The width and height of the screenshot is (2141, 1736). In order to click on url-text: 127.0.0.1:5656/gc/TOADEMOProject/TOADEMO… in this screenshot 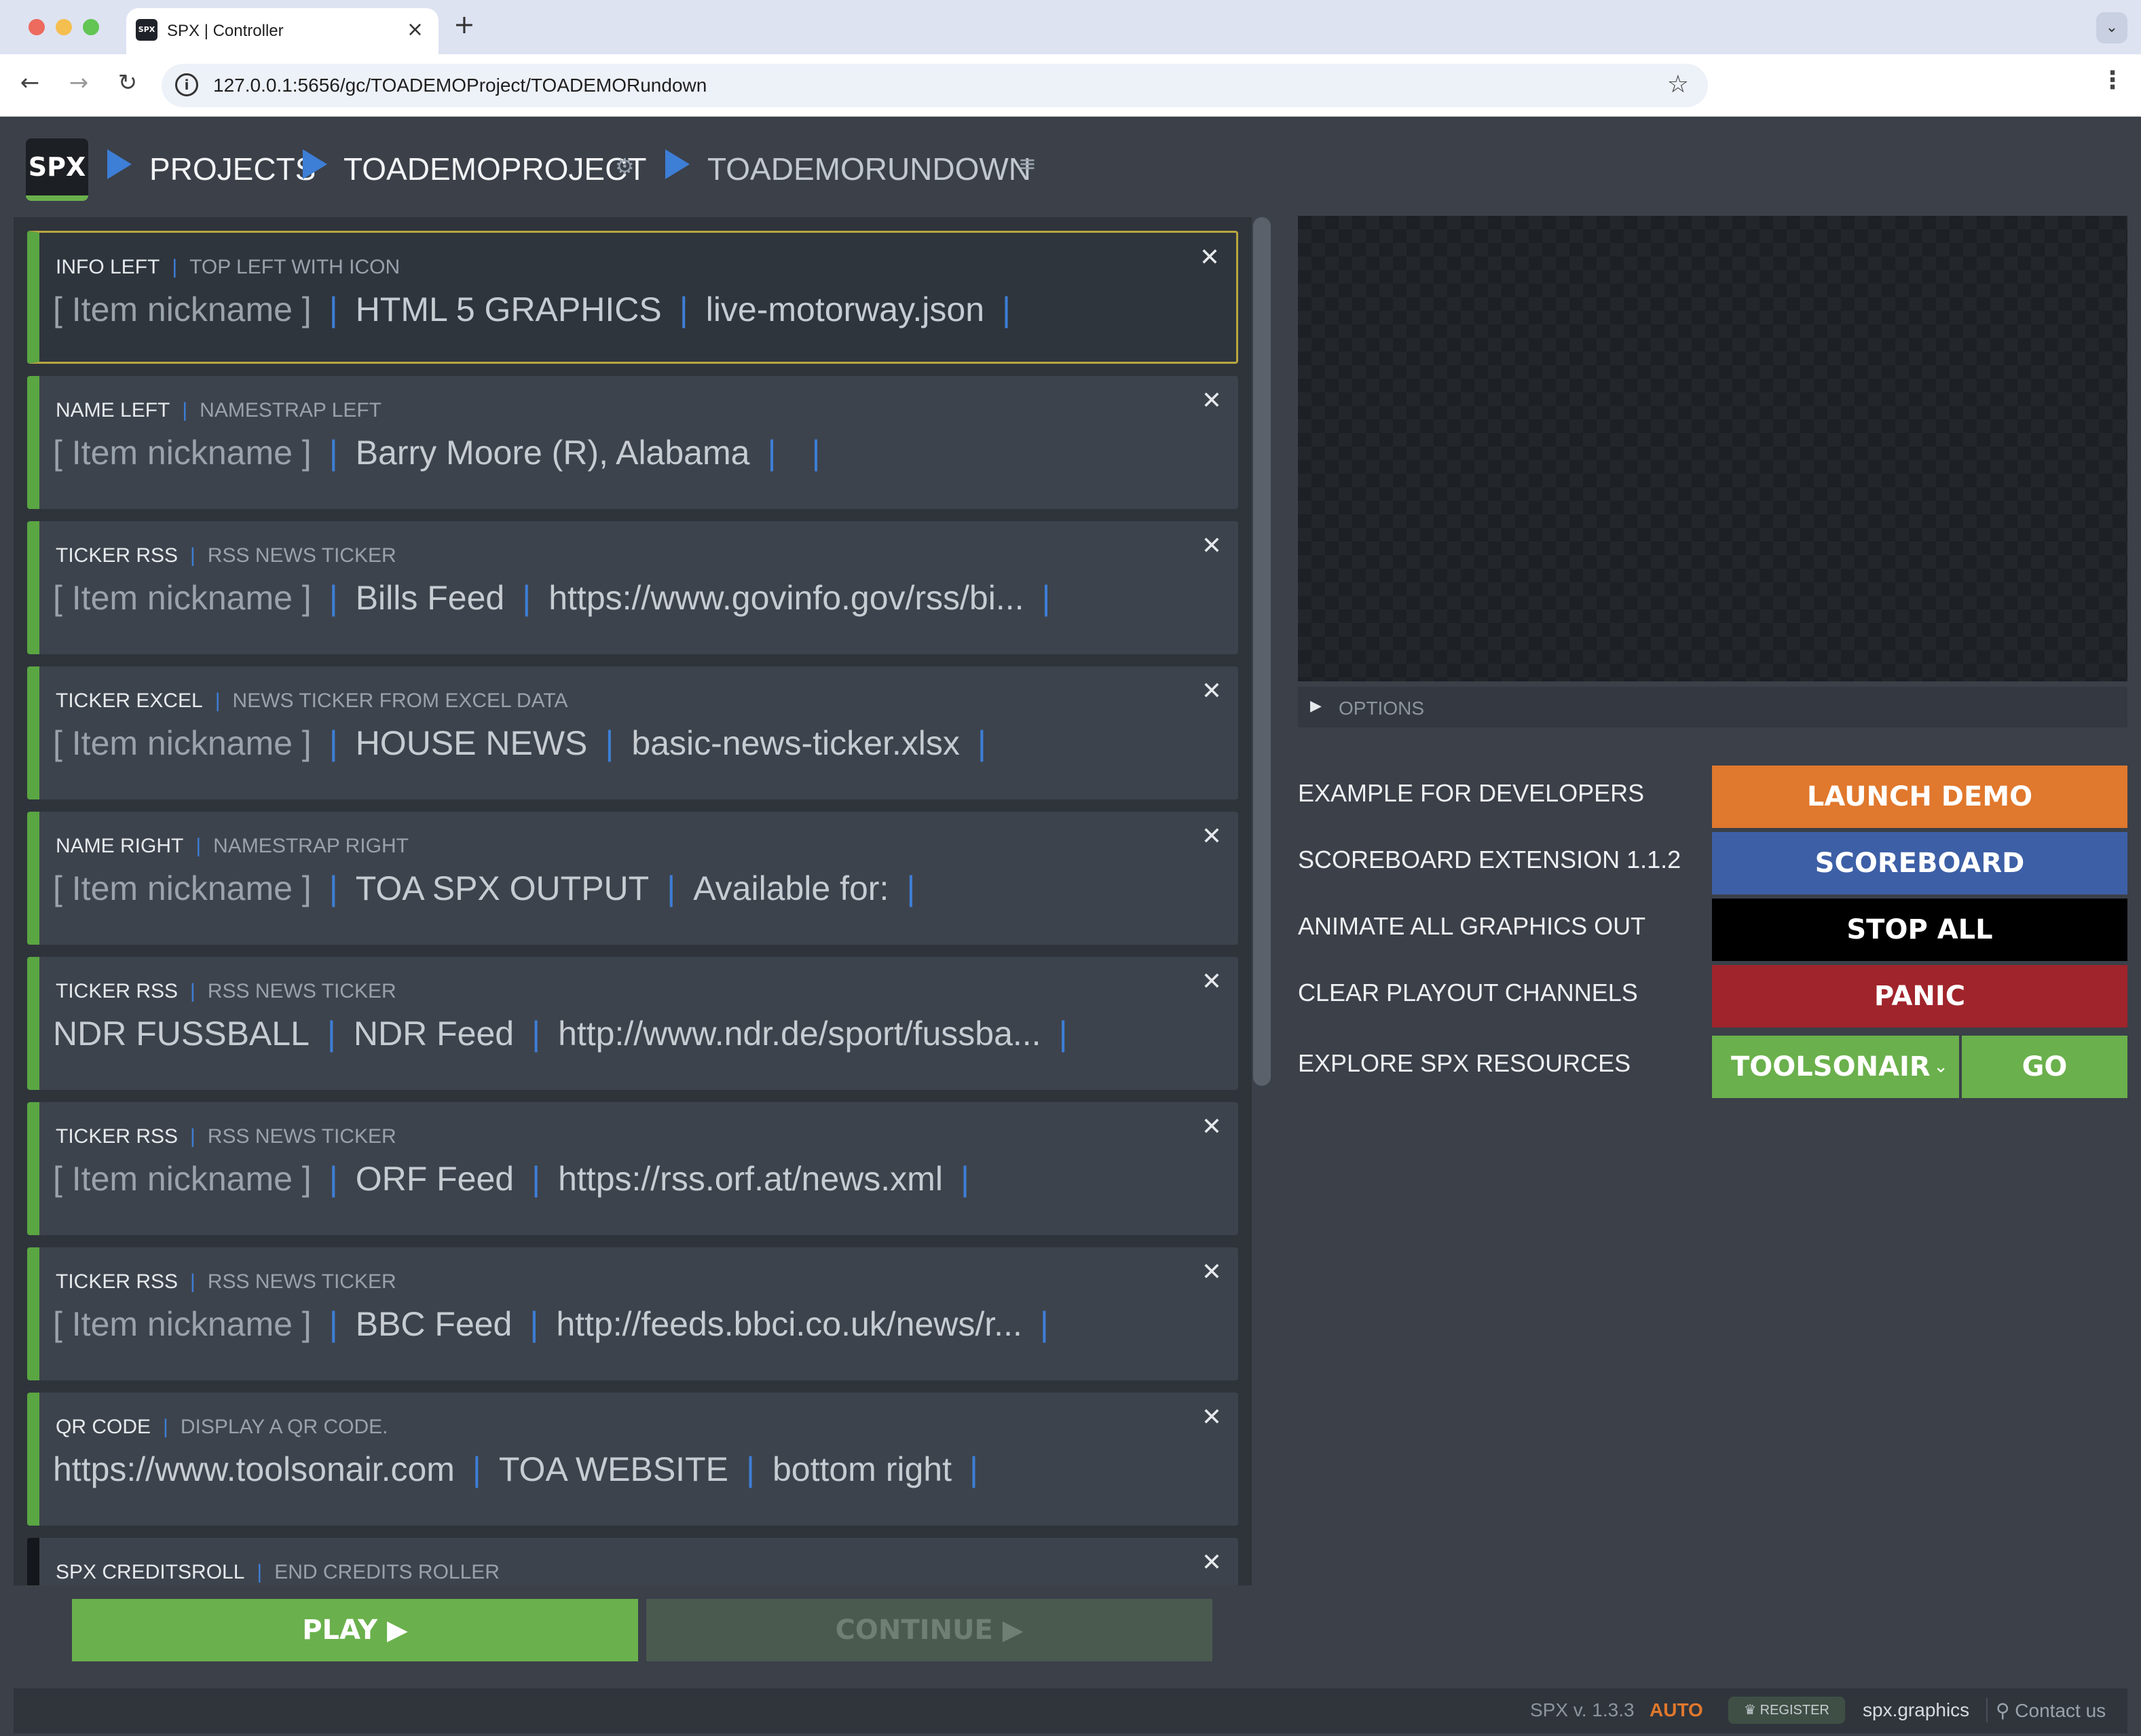, I will do `click(460, 85)`.